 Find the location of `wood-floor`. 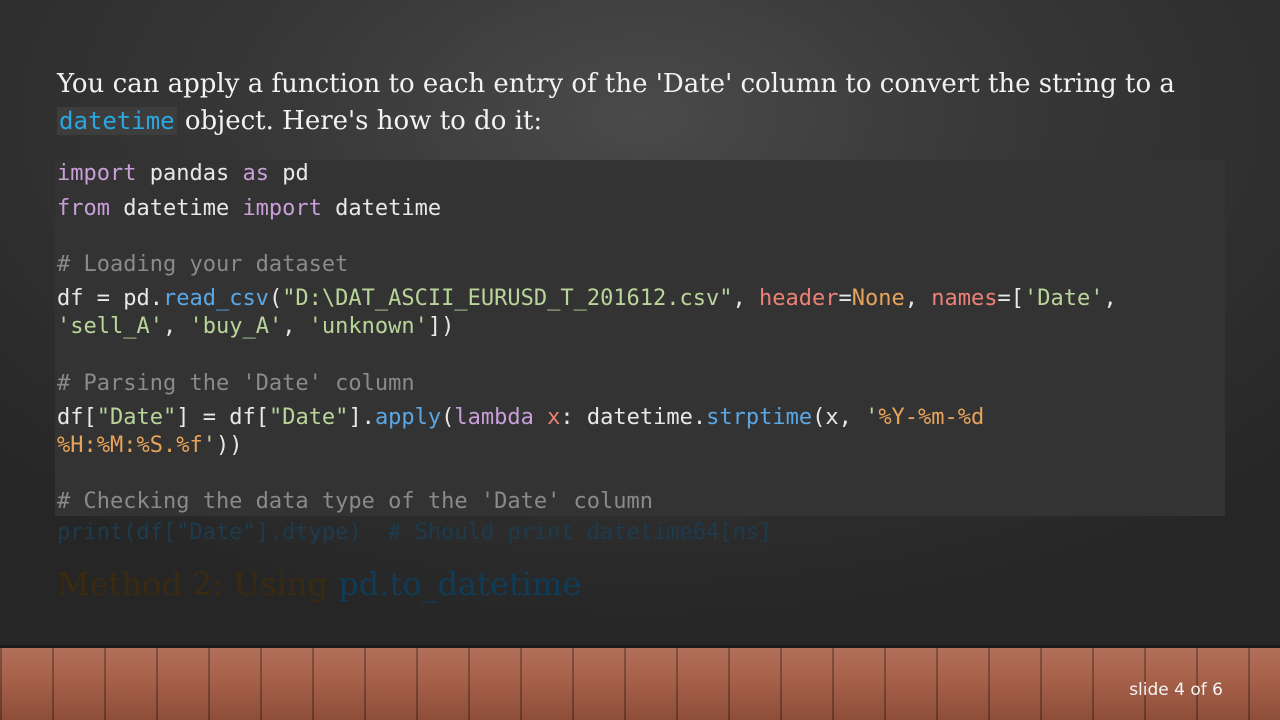

wood-floor is located at coordinates (640, 682).